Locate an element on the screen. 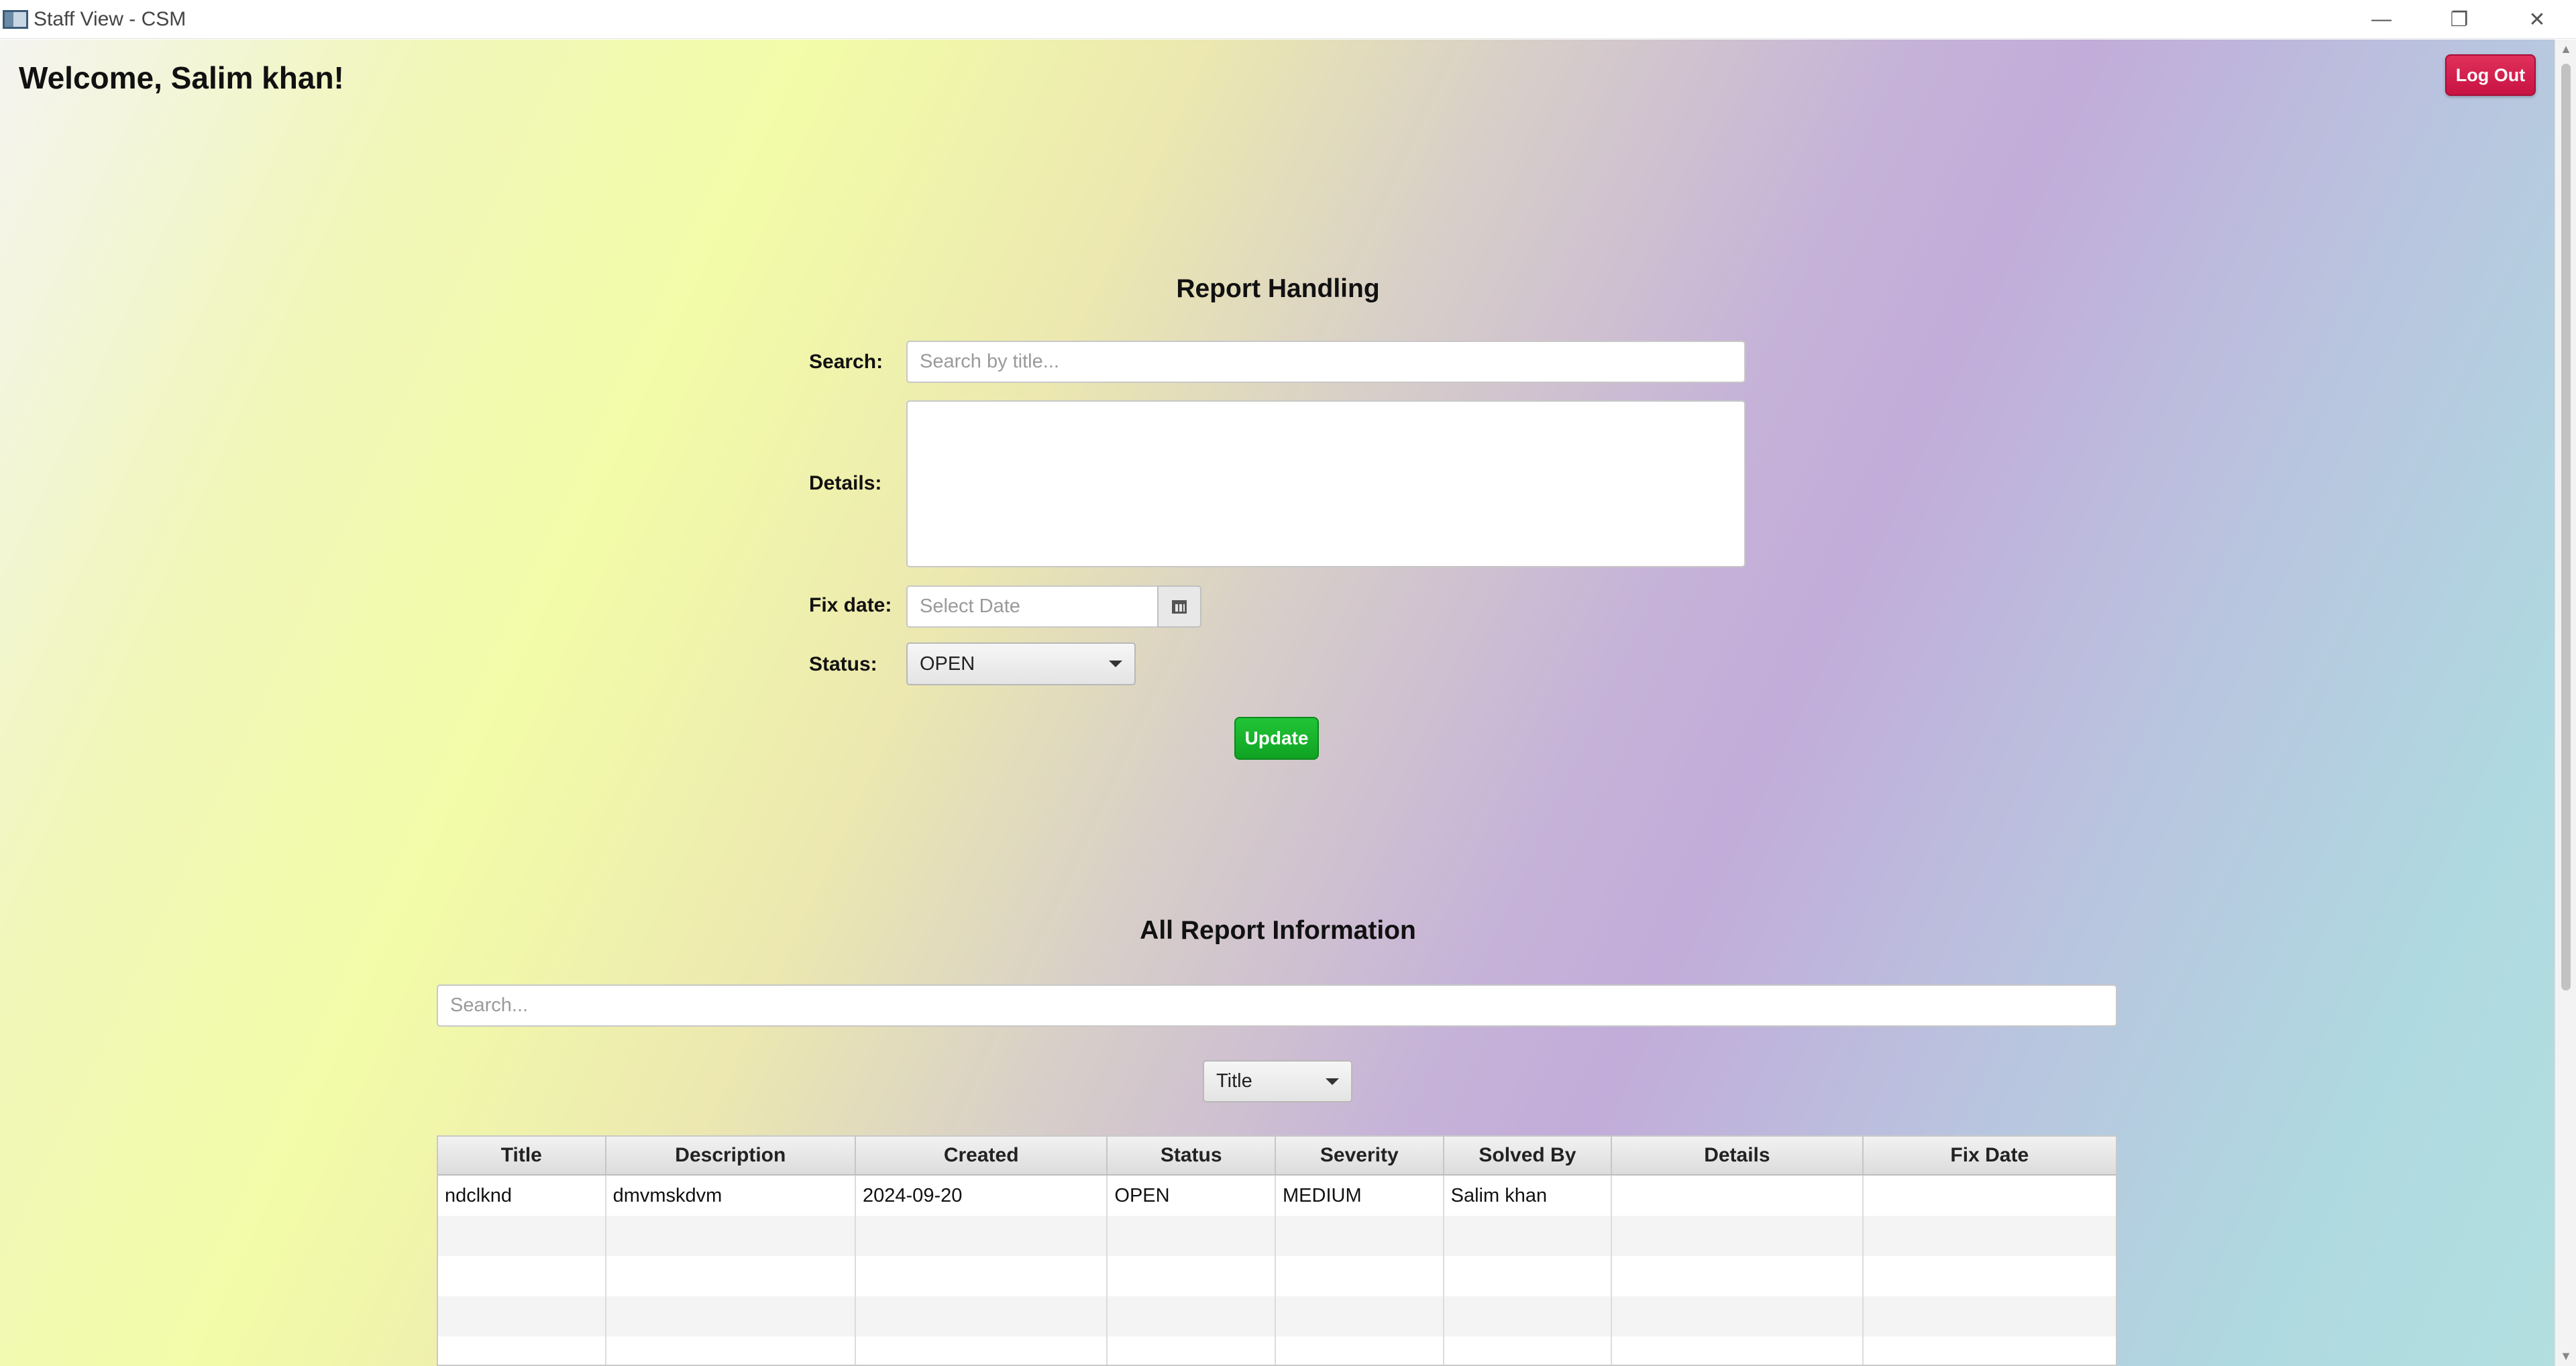 The image size is (2576, 1366). update-button: Update is located at coordinates (1276, 738).